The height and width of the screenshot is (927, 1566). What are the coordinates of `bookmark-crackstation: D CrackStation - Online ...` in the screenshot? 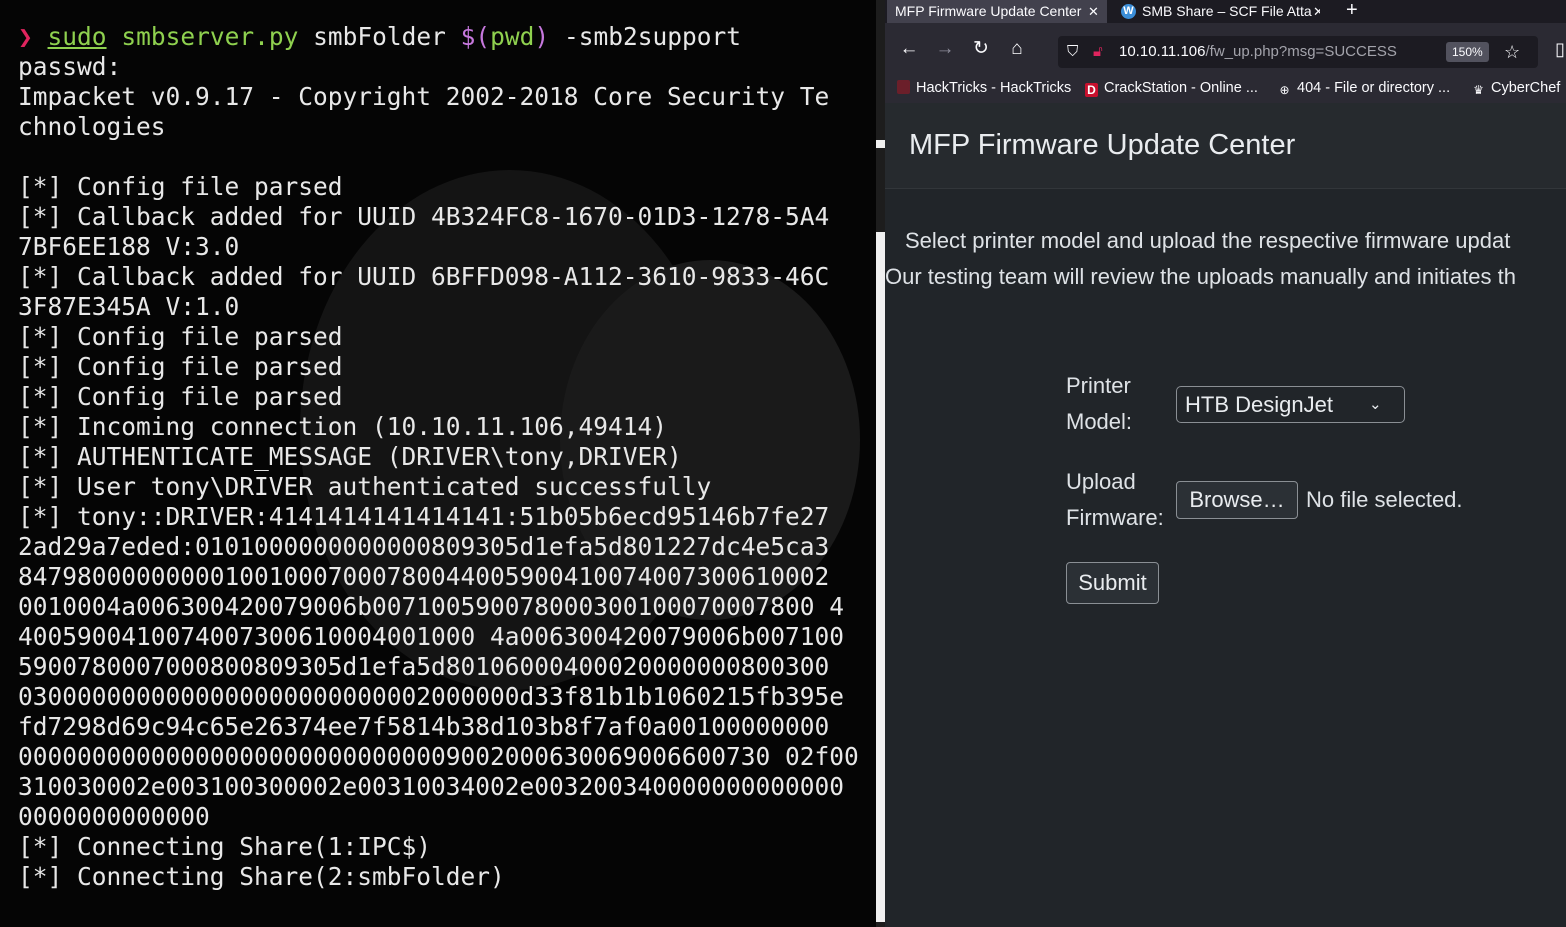 It's located at (1171, 89).